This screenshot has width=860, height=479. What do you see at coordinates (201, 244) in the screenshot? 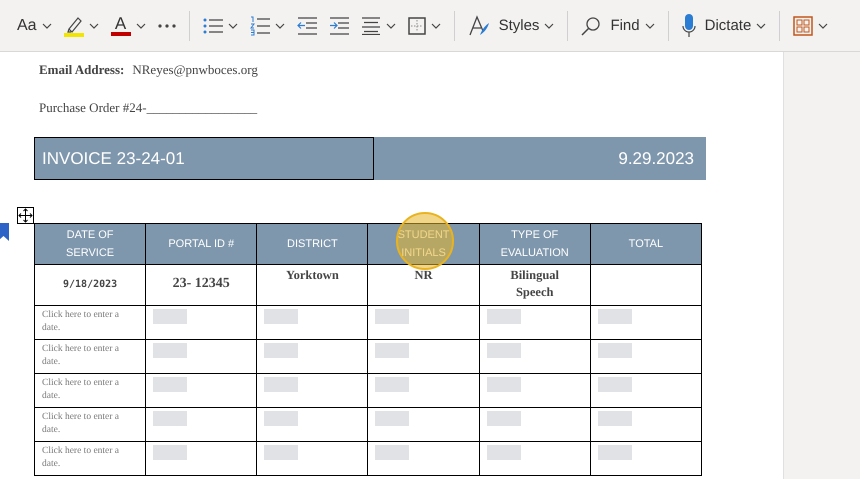
I see `column-header: PORTAL ID #` at bounding box center [201, 244].